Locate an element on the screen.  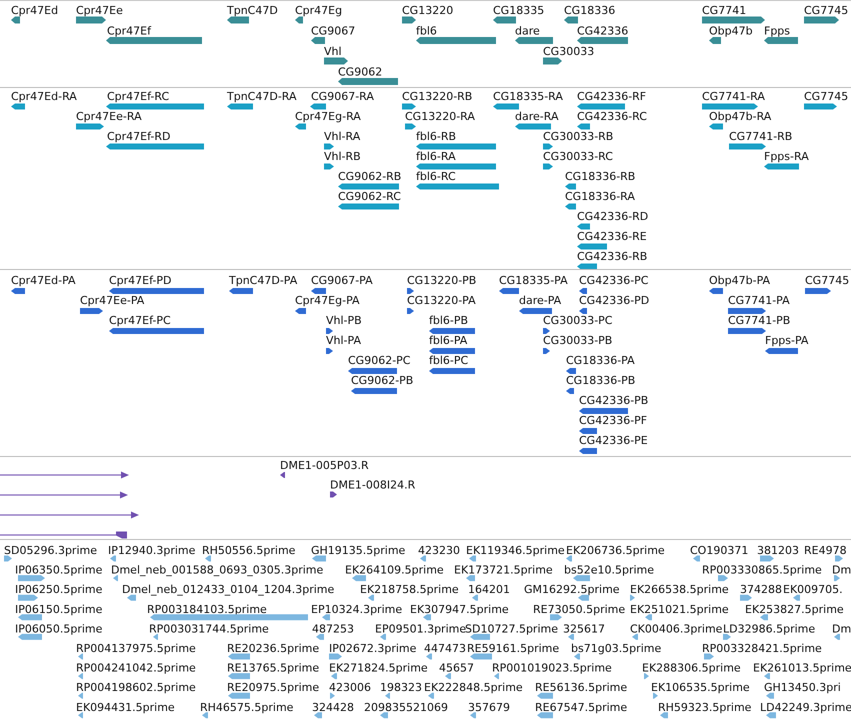
feature-label: Cpr47Ee-PA is located at coordinates (112, 300).